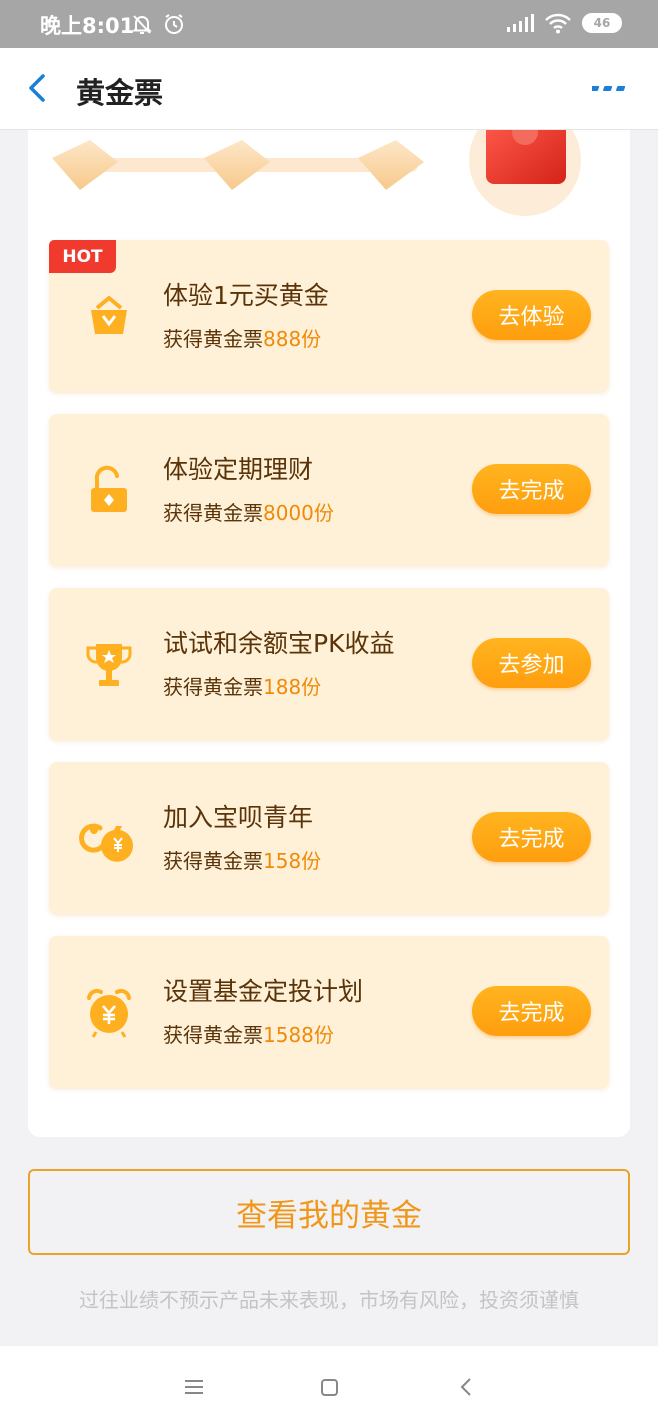 The height and width of the screenshot is (1426, 658). Describe the element at coordinates (531, 663) in the screenshot. I see `join-button: 去参加` at that location.